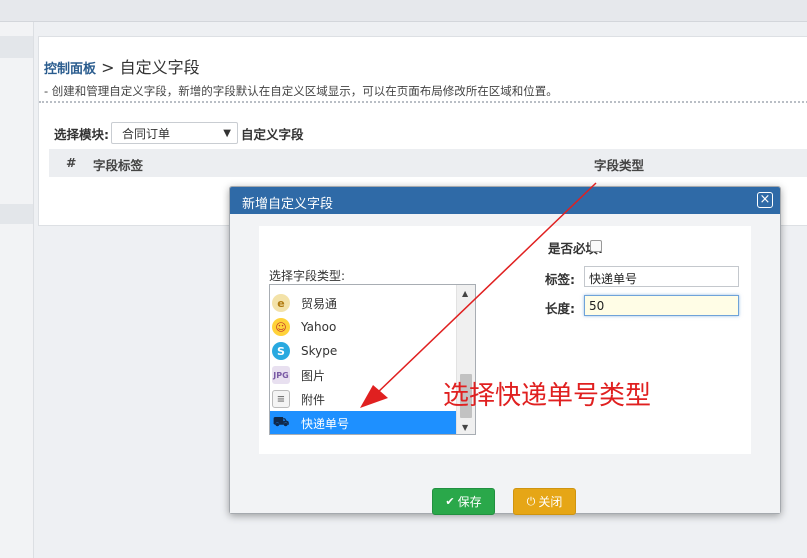  Describe the element at coordinates (550, 502) in the screenshot. I see `close-button-label: 关闭` at that location.